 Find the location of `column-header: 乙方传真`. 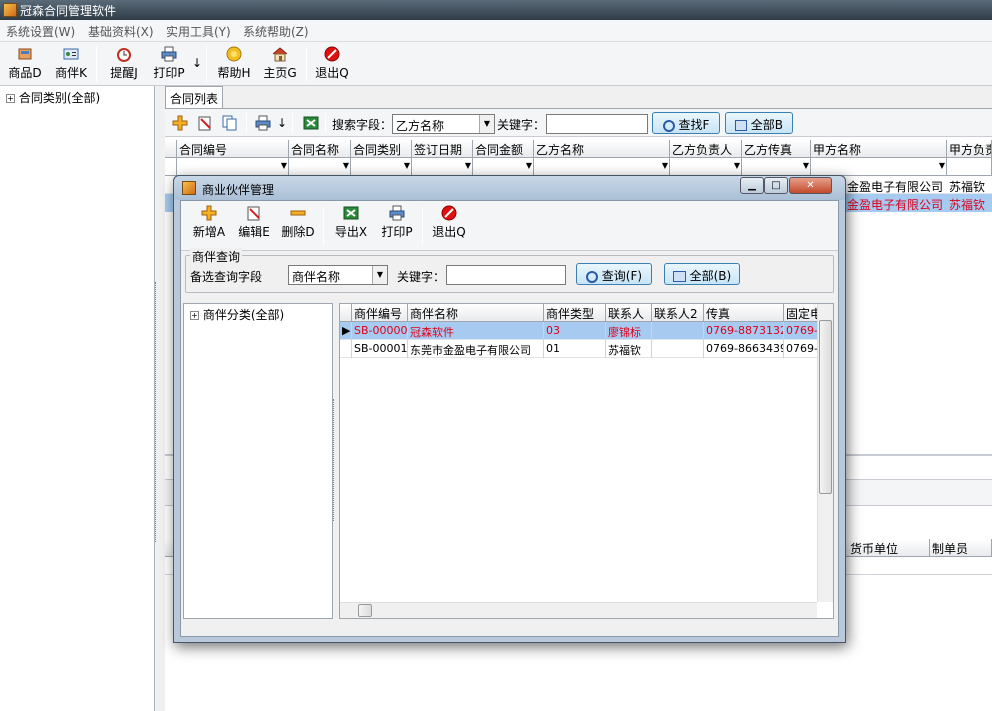

column-header: 乙方传真 is located at coordinates (776, 149).